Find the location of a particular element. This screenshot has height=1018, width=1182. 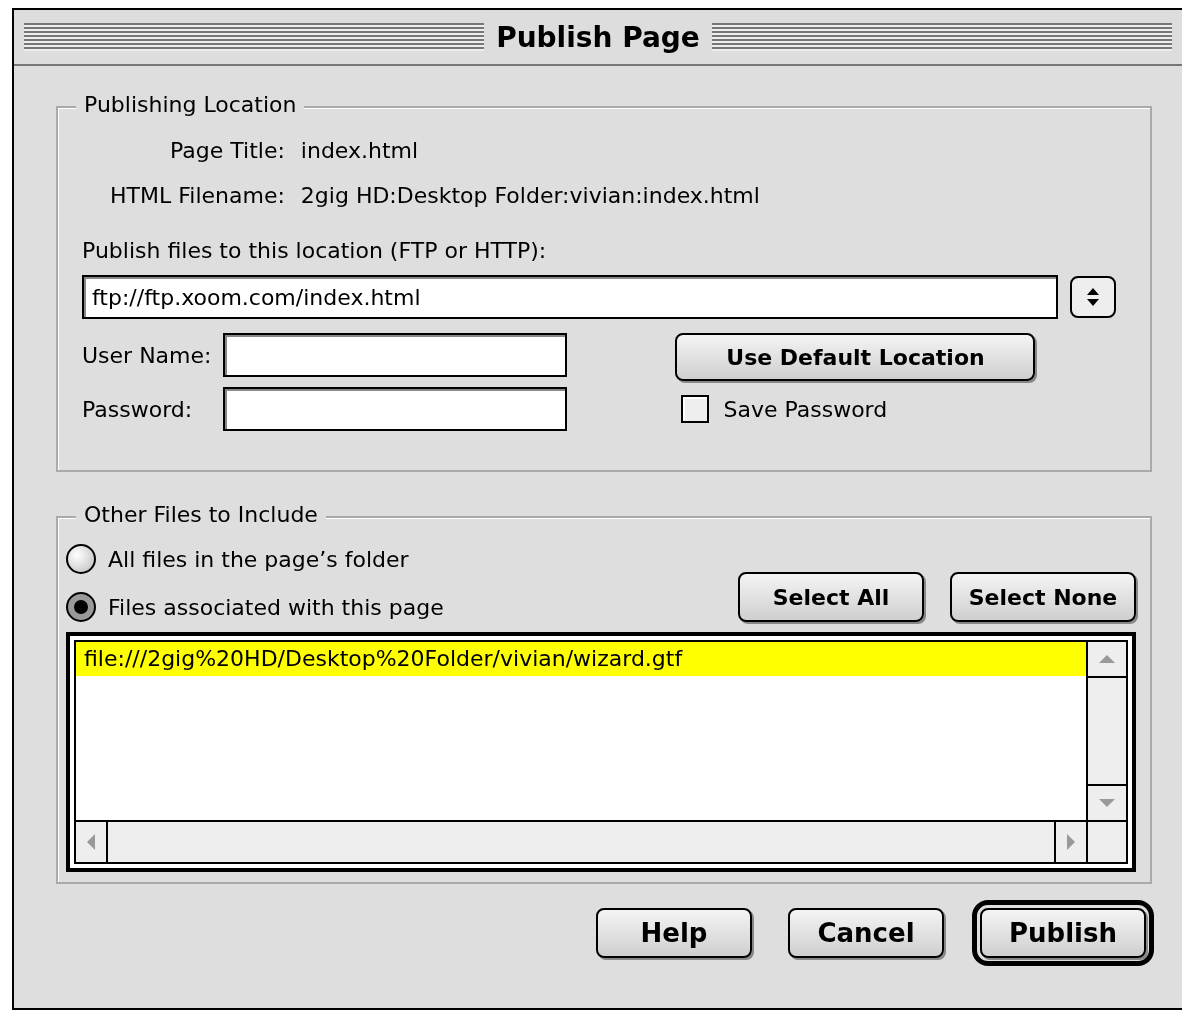

up-down-arrows-icon is located at coordinates (1093, 297).